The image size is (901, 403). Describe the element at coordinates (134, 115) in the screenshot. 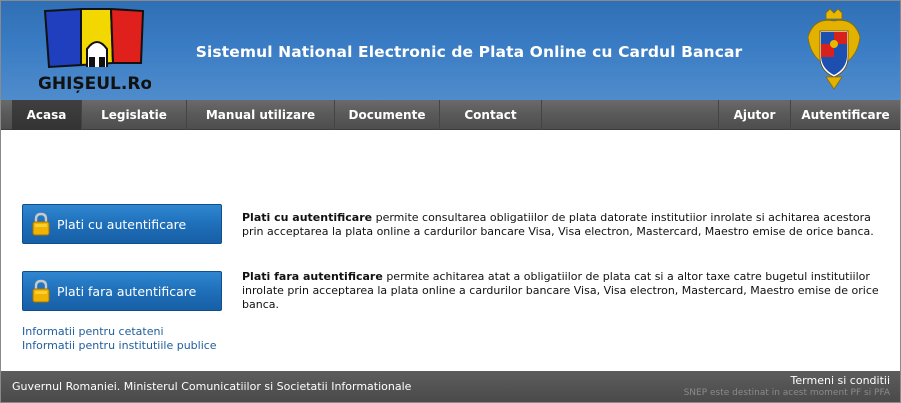

I see `nav-item-legislatie: Legislatie` at that location.